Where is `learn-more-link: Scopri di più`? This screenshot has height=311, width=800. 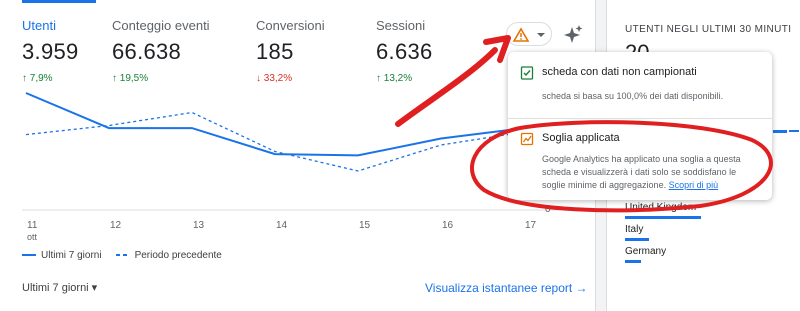
learn-more-link: Scopri di più is located at coordinates (694, 185).